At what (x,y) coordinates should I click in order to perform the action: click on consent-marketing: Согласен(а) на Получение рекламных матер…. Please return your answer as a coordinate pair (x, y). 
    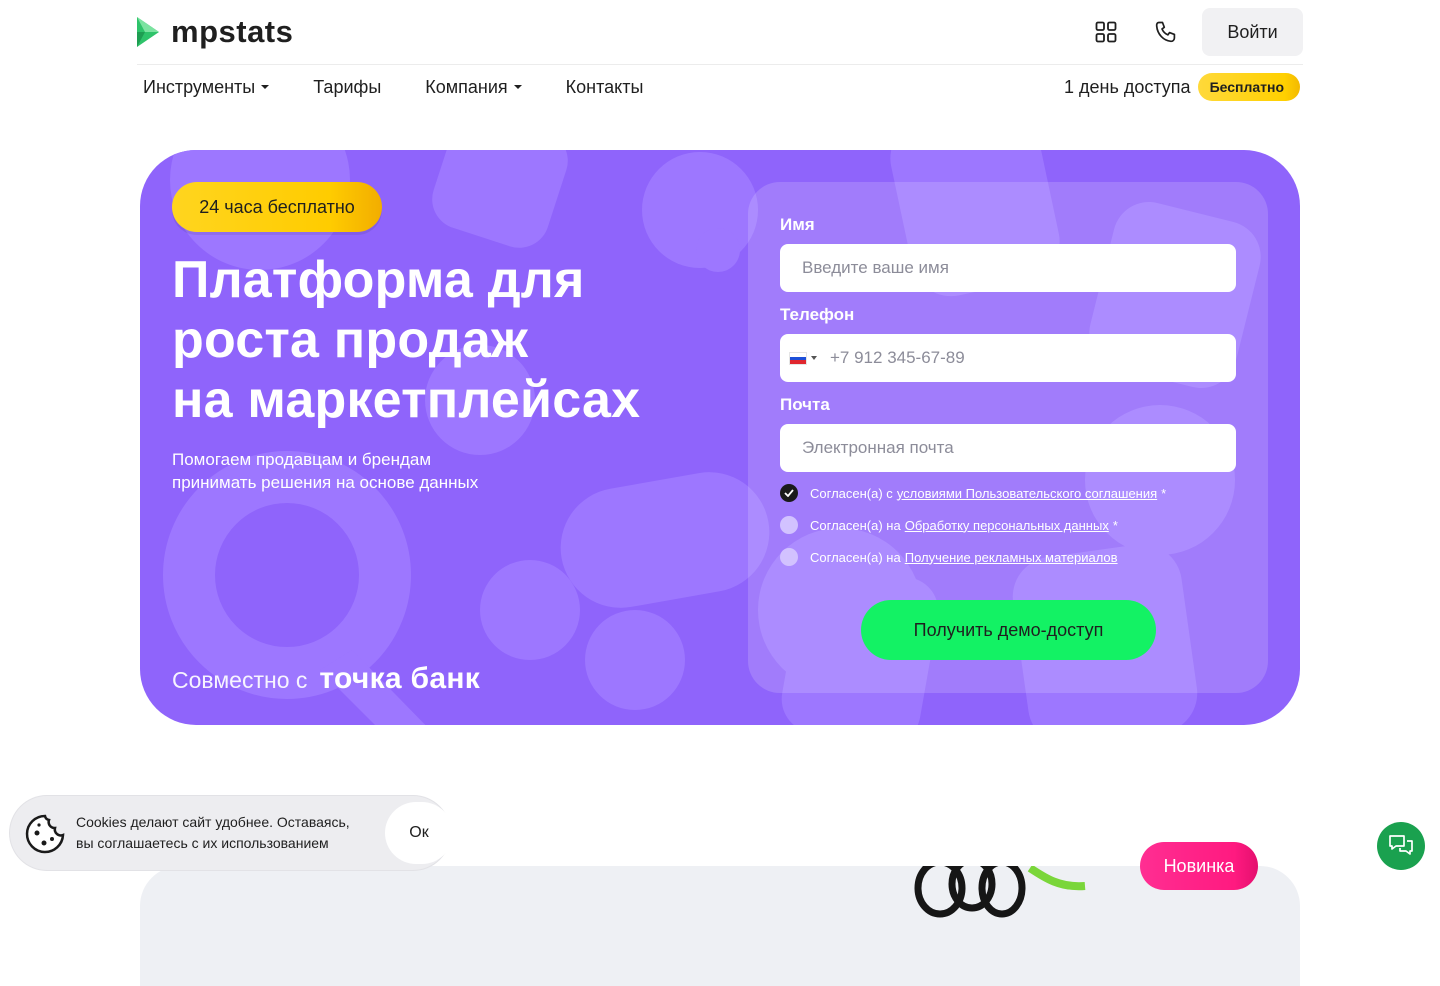
    Looking at the image, I should click on (949, 557).